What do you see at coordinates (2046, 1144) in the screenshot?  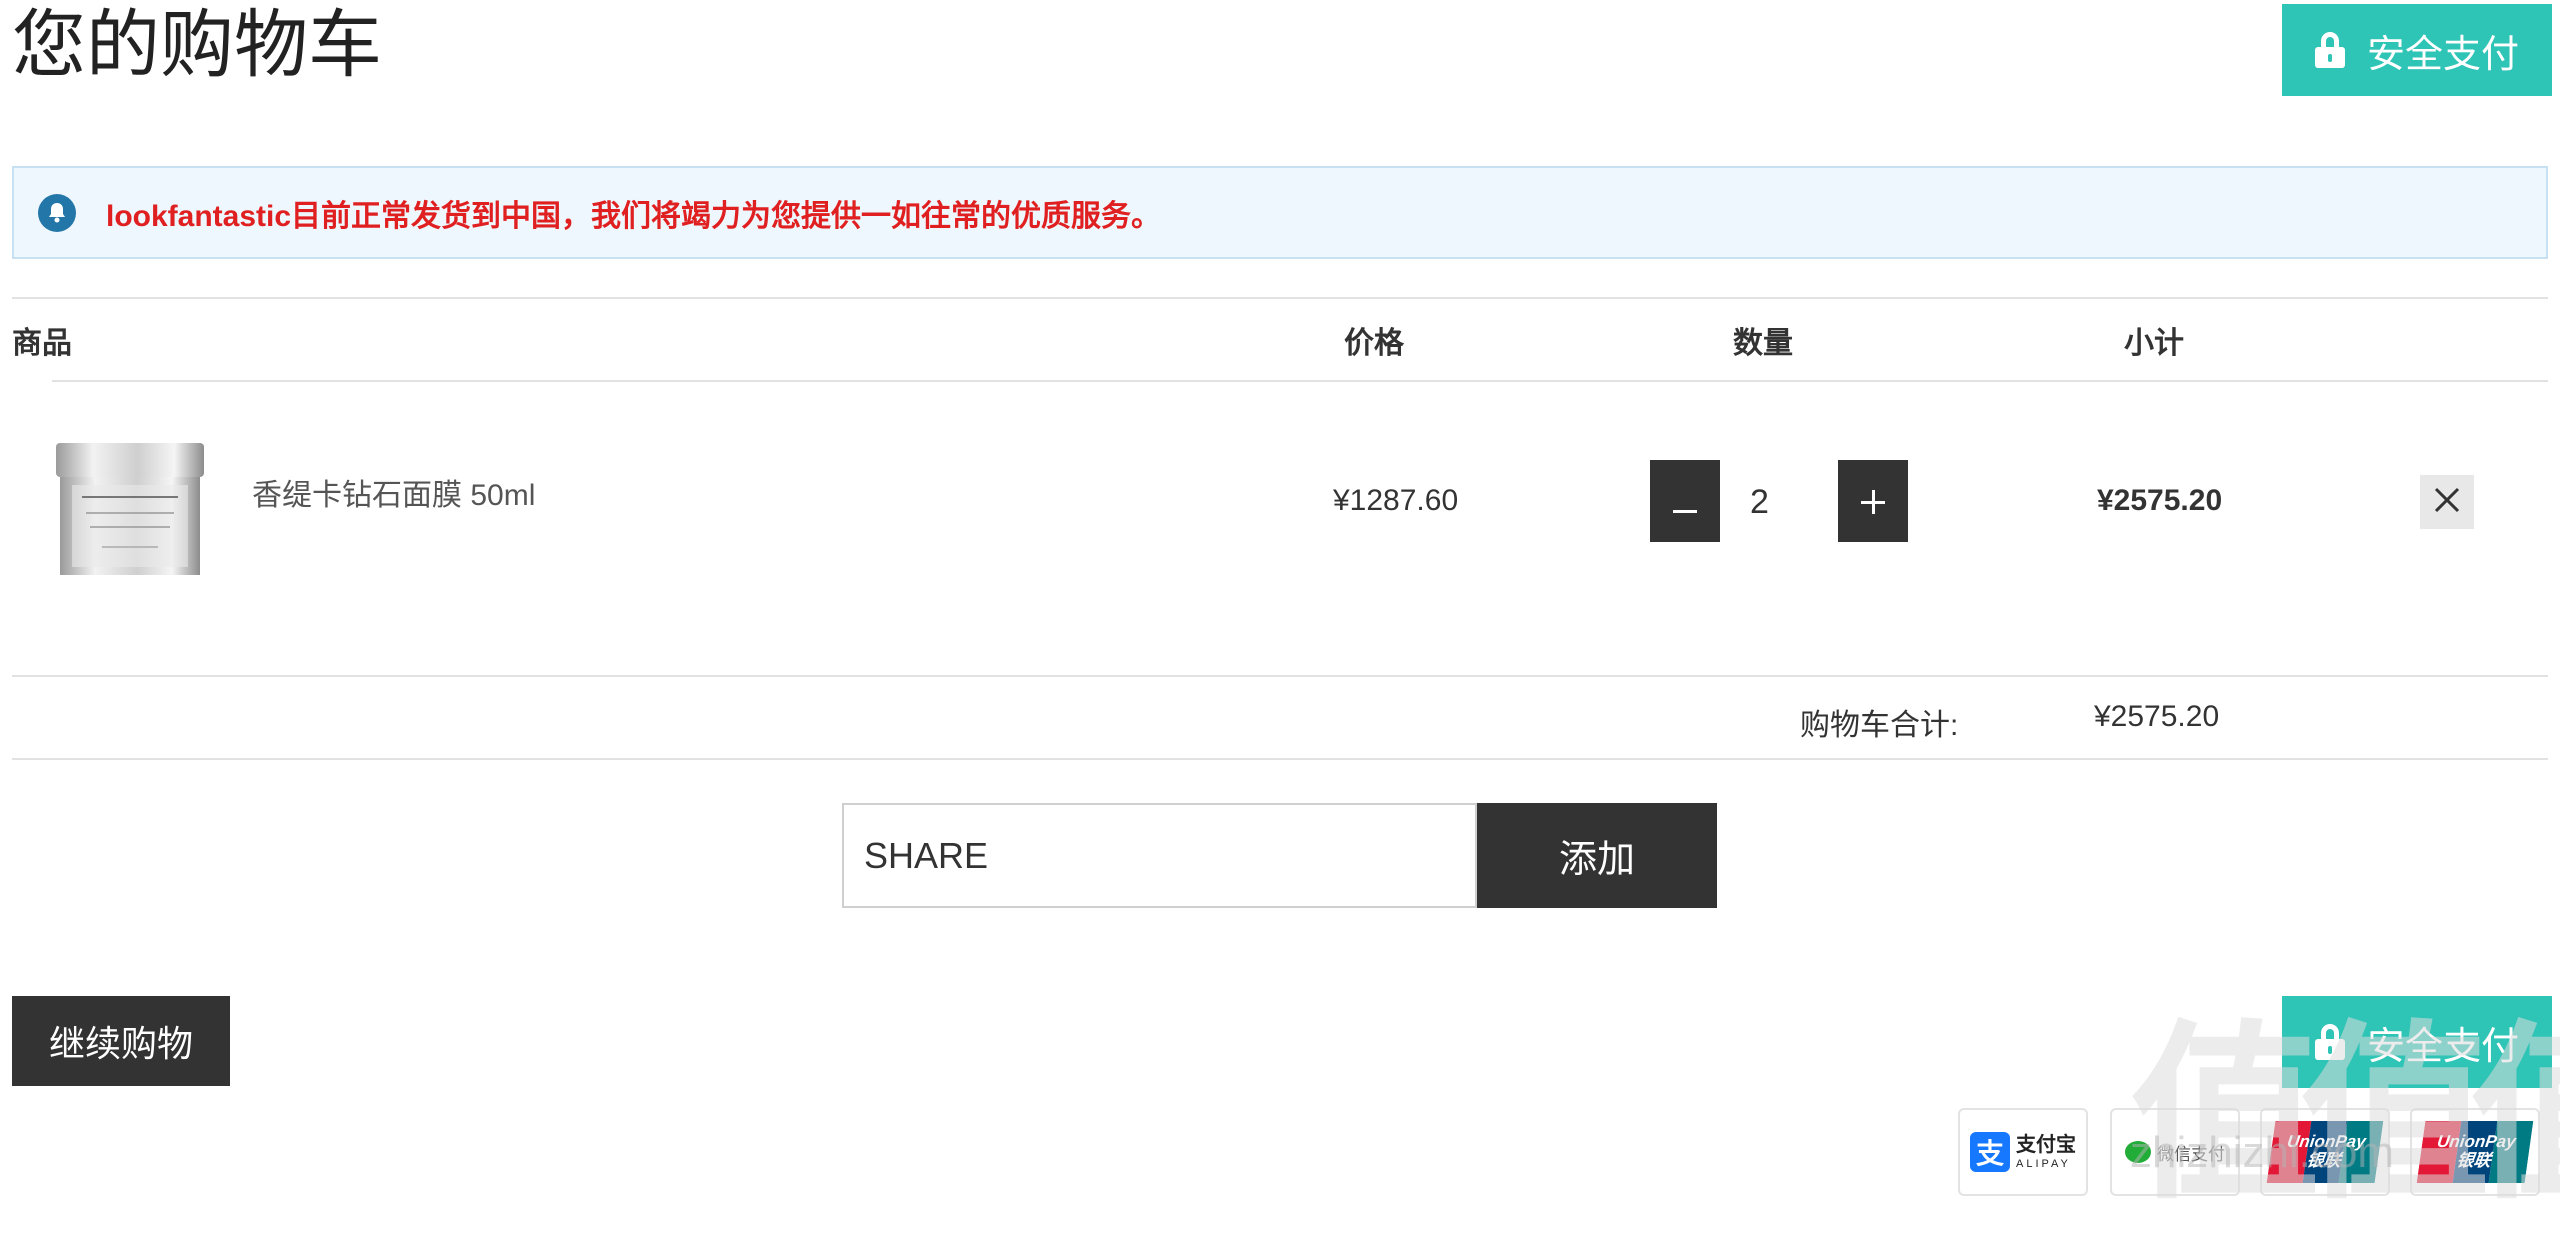 I see `alipay-cn: 支付宝` at bounding box center [2046, 1144].